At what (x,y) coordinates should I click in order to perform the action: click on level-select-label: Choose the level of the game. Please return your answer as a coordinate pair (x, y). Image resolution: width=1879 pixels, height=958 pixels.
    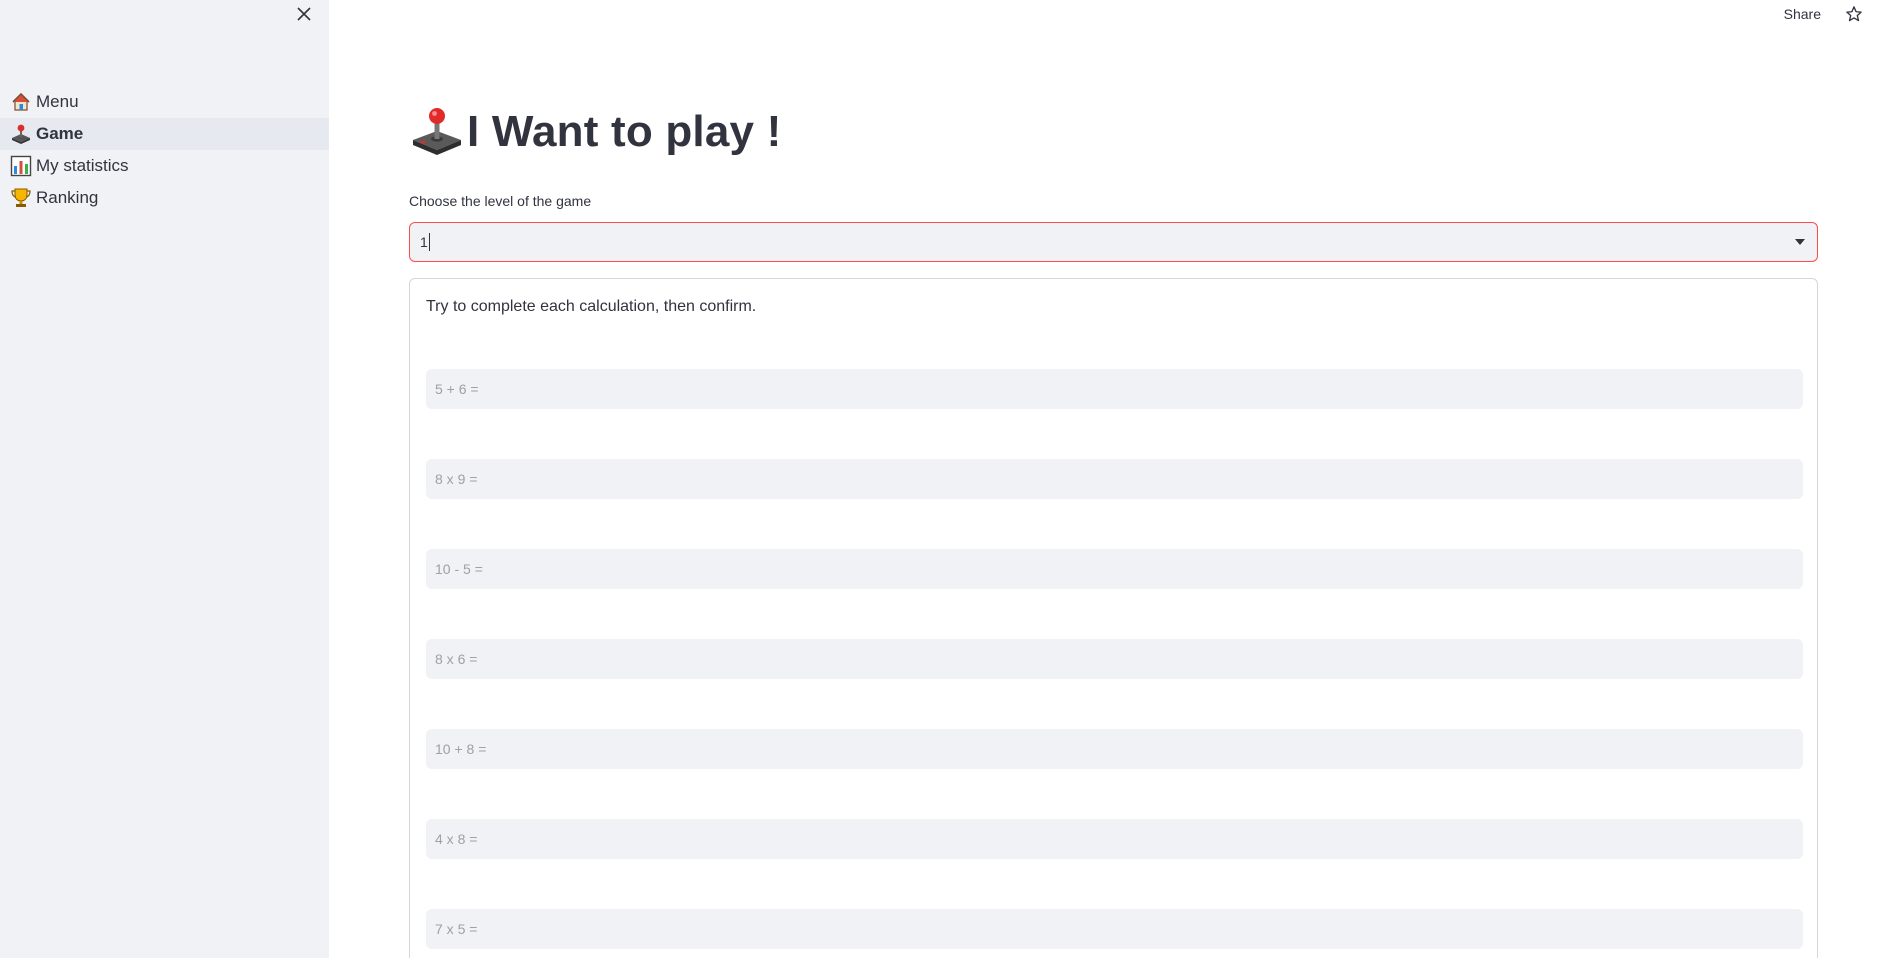
    Looking at the image, I should click on (500, 201).